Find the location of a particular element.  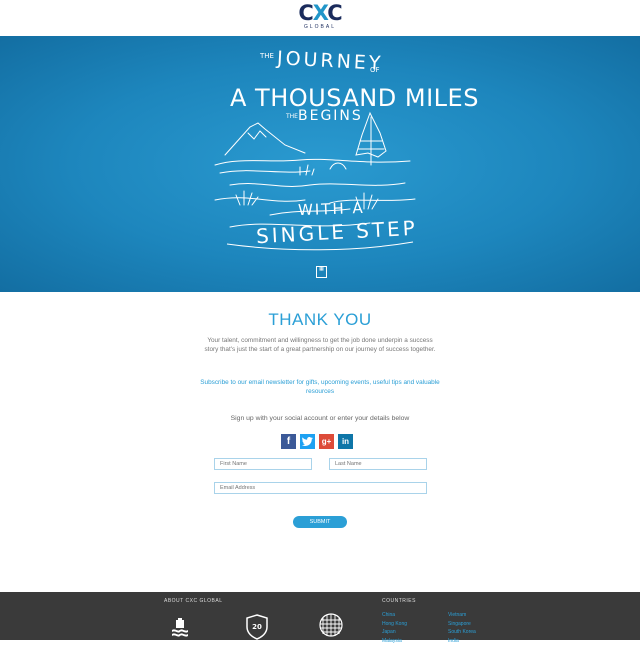

footer-about-heading: ABOUT CXC GLOBAL is located at coordinates (193, 601).